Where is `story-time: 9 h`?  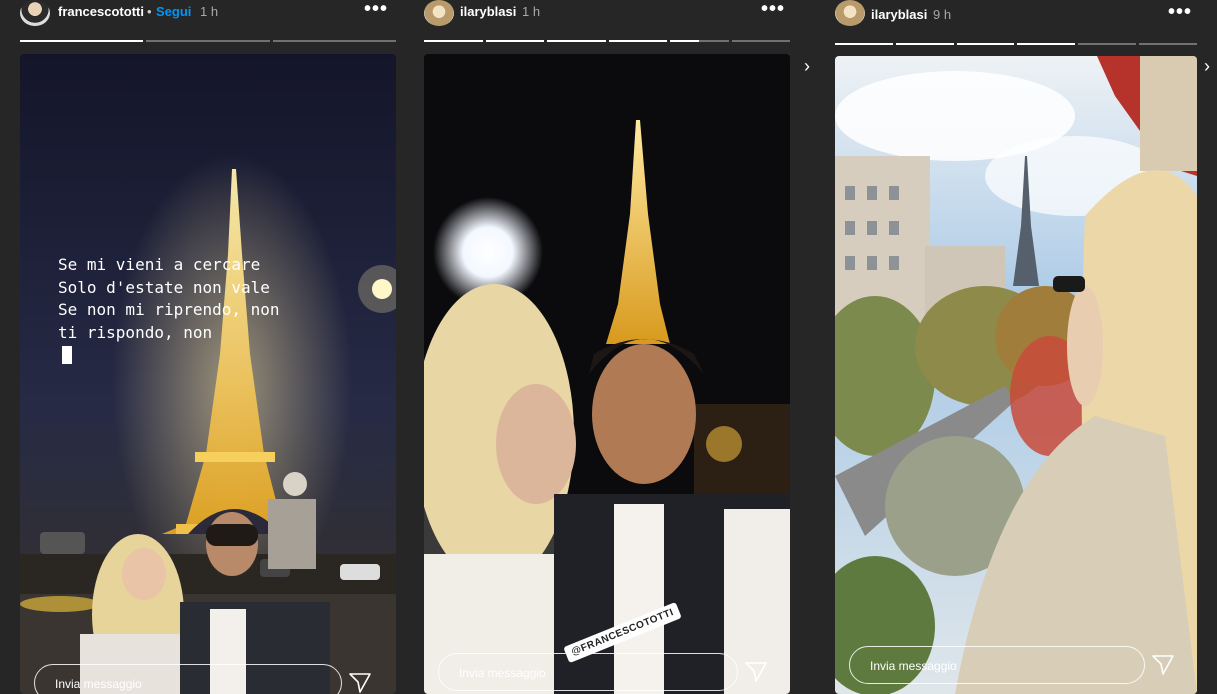
story-time: 9 h is located at coordinates (942, 14).